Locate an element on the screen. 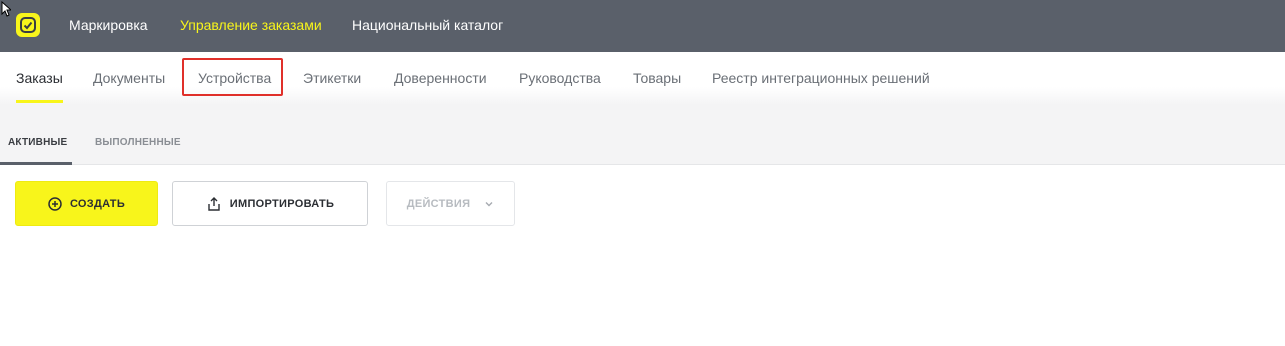 This screenshot has height=346, width=1285. upload-icon is located at coordinates (214, 204).